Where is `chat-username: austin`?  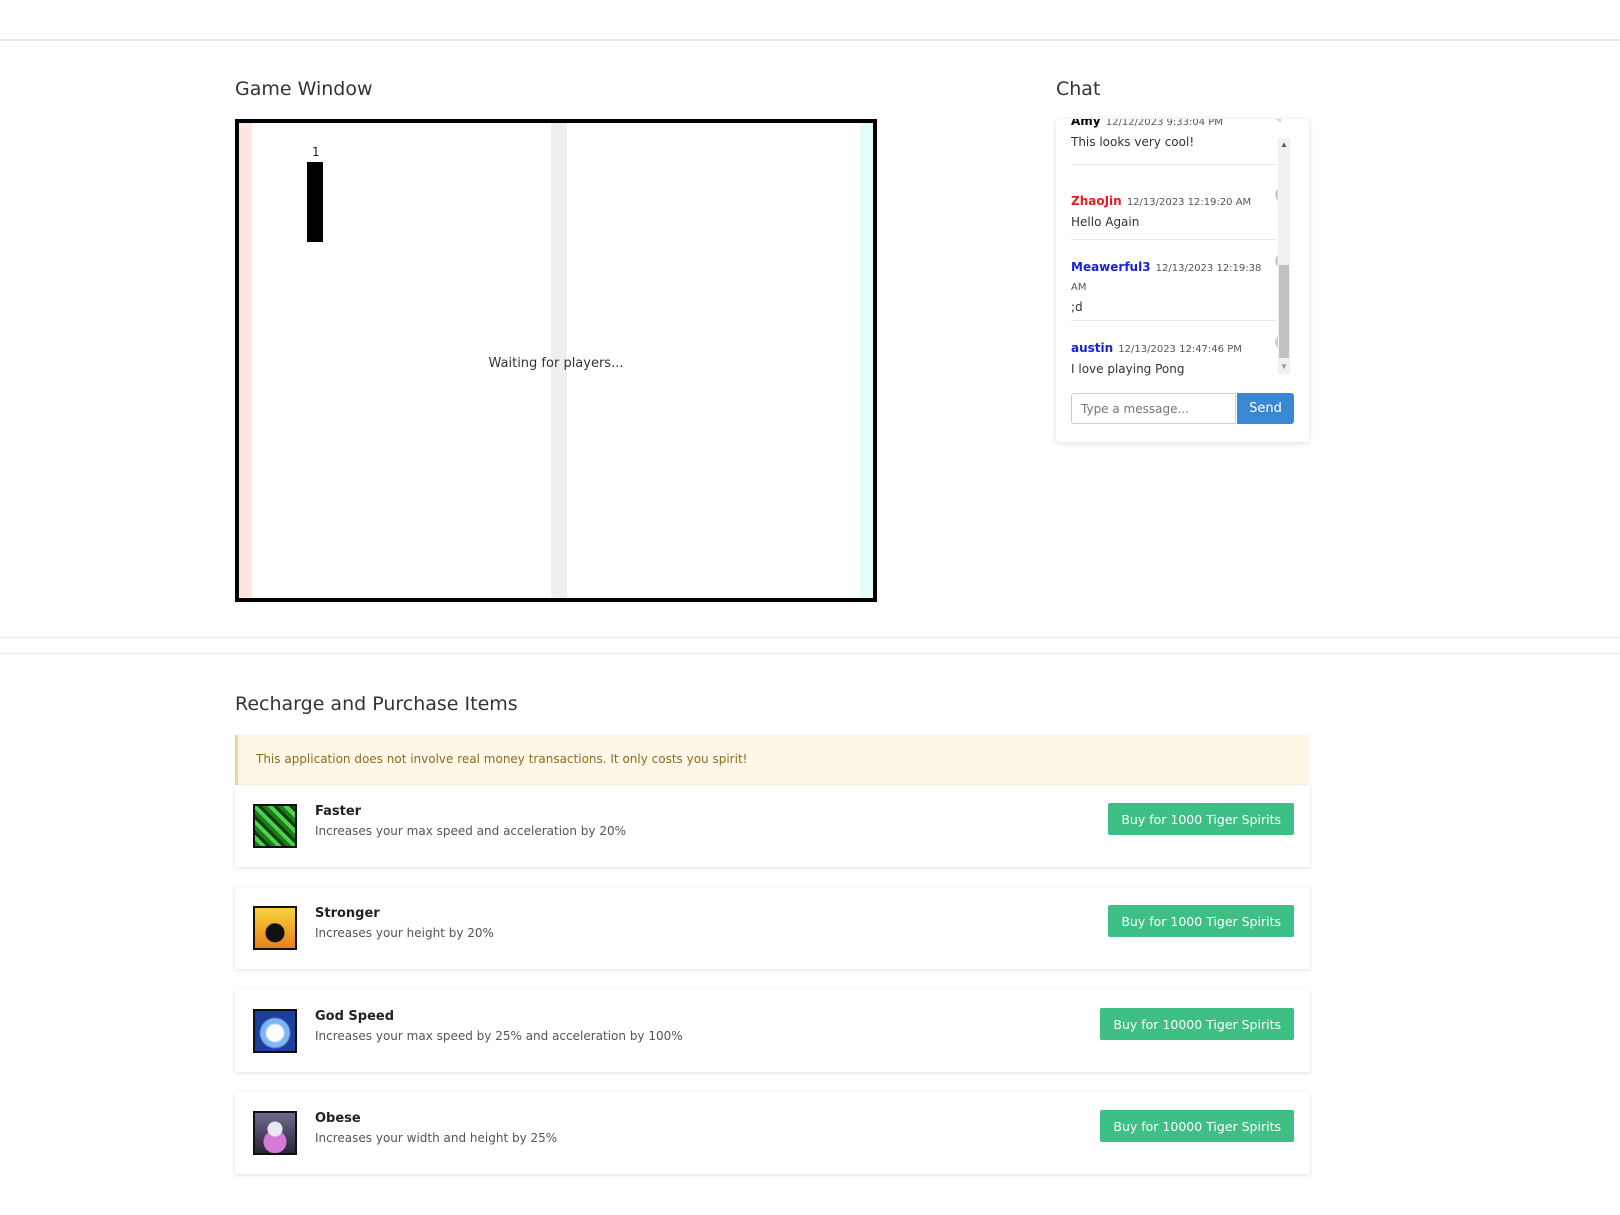 chat-username: austin is located at coordinates (1092, 348).